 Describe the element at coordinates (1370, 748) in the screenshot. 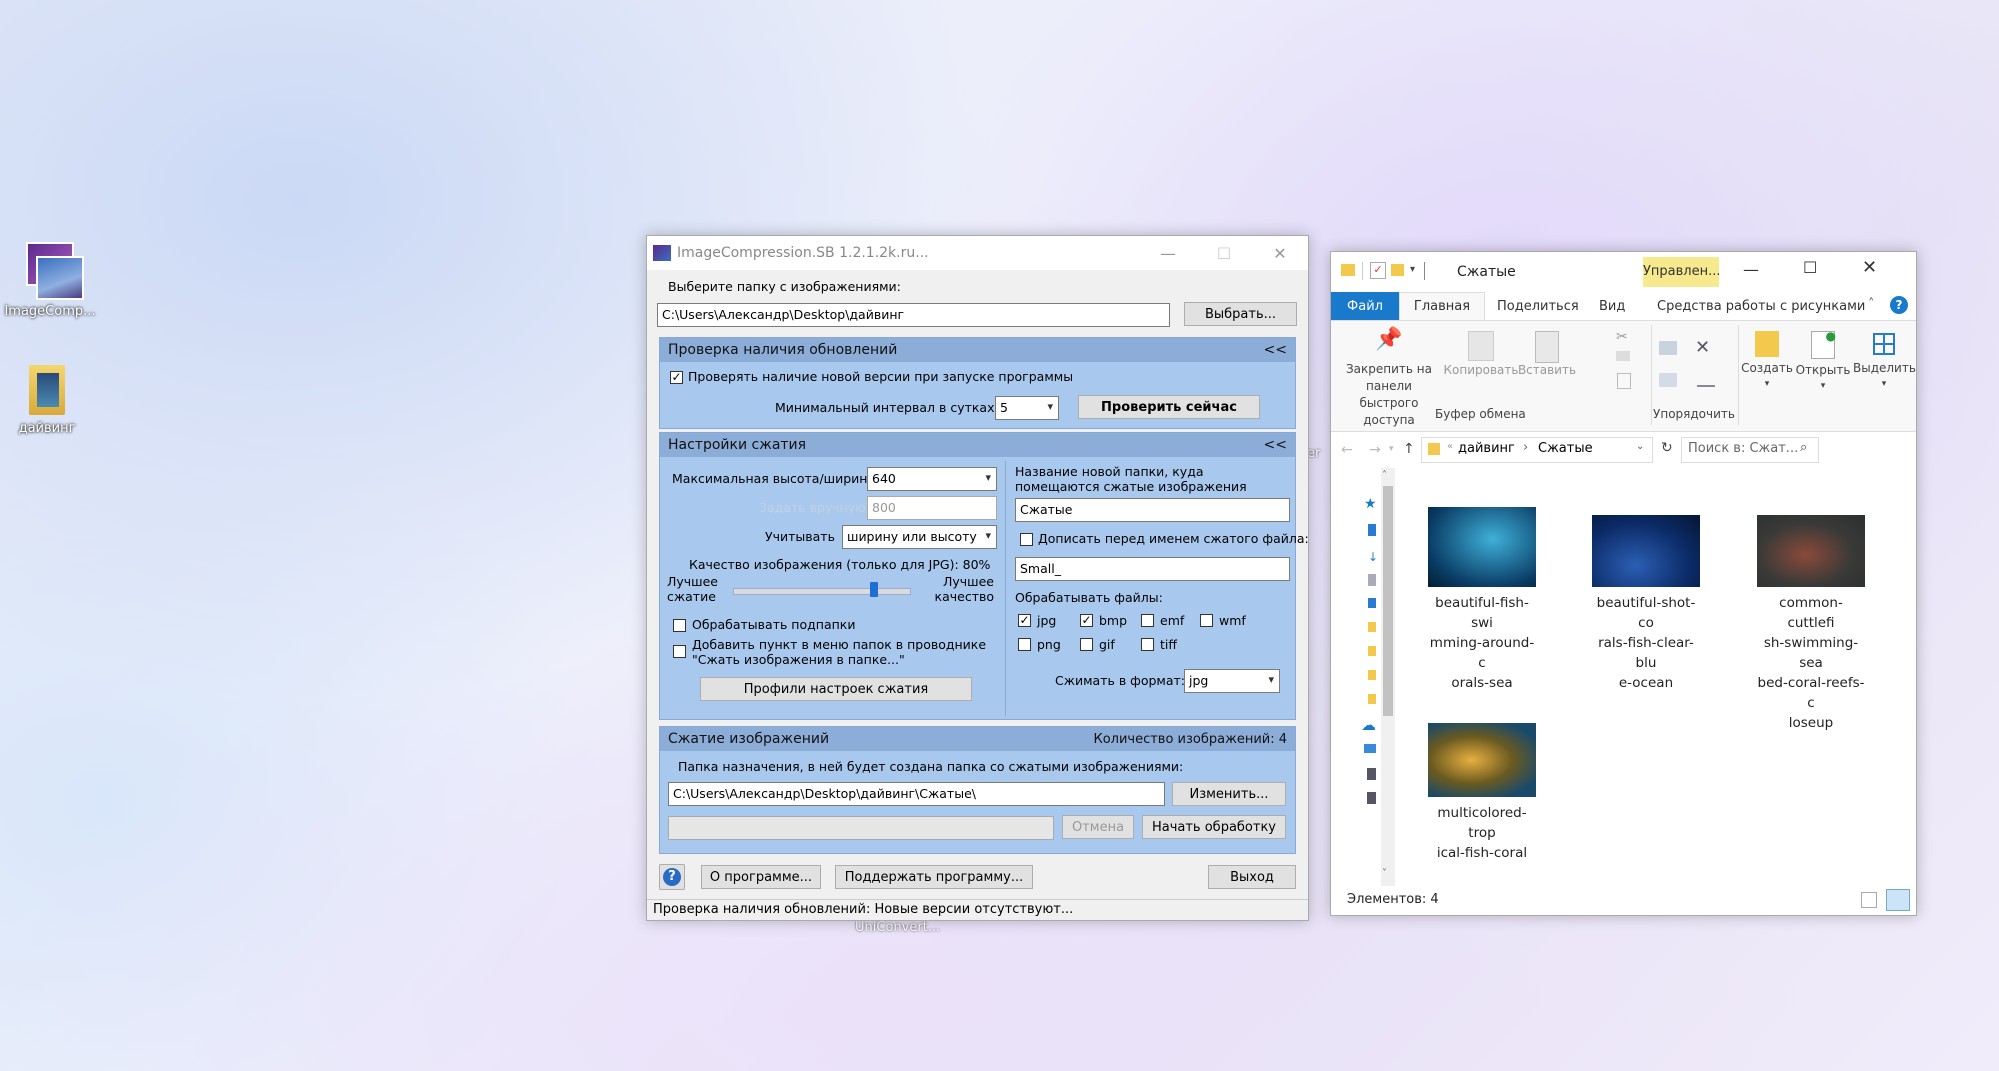

I see `this-pc-icon` at that location.